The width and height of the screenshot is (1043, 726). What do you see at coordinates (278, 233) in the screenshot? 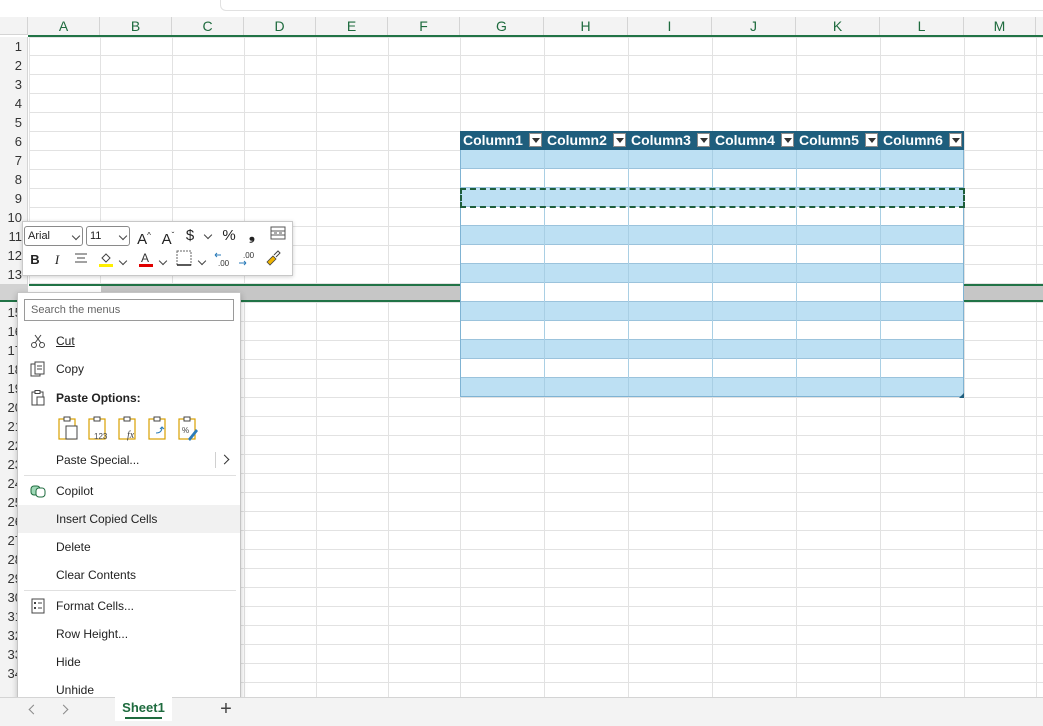
I see `merge-cells-icon` at bounding box center [278, 233].